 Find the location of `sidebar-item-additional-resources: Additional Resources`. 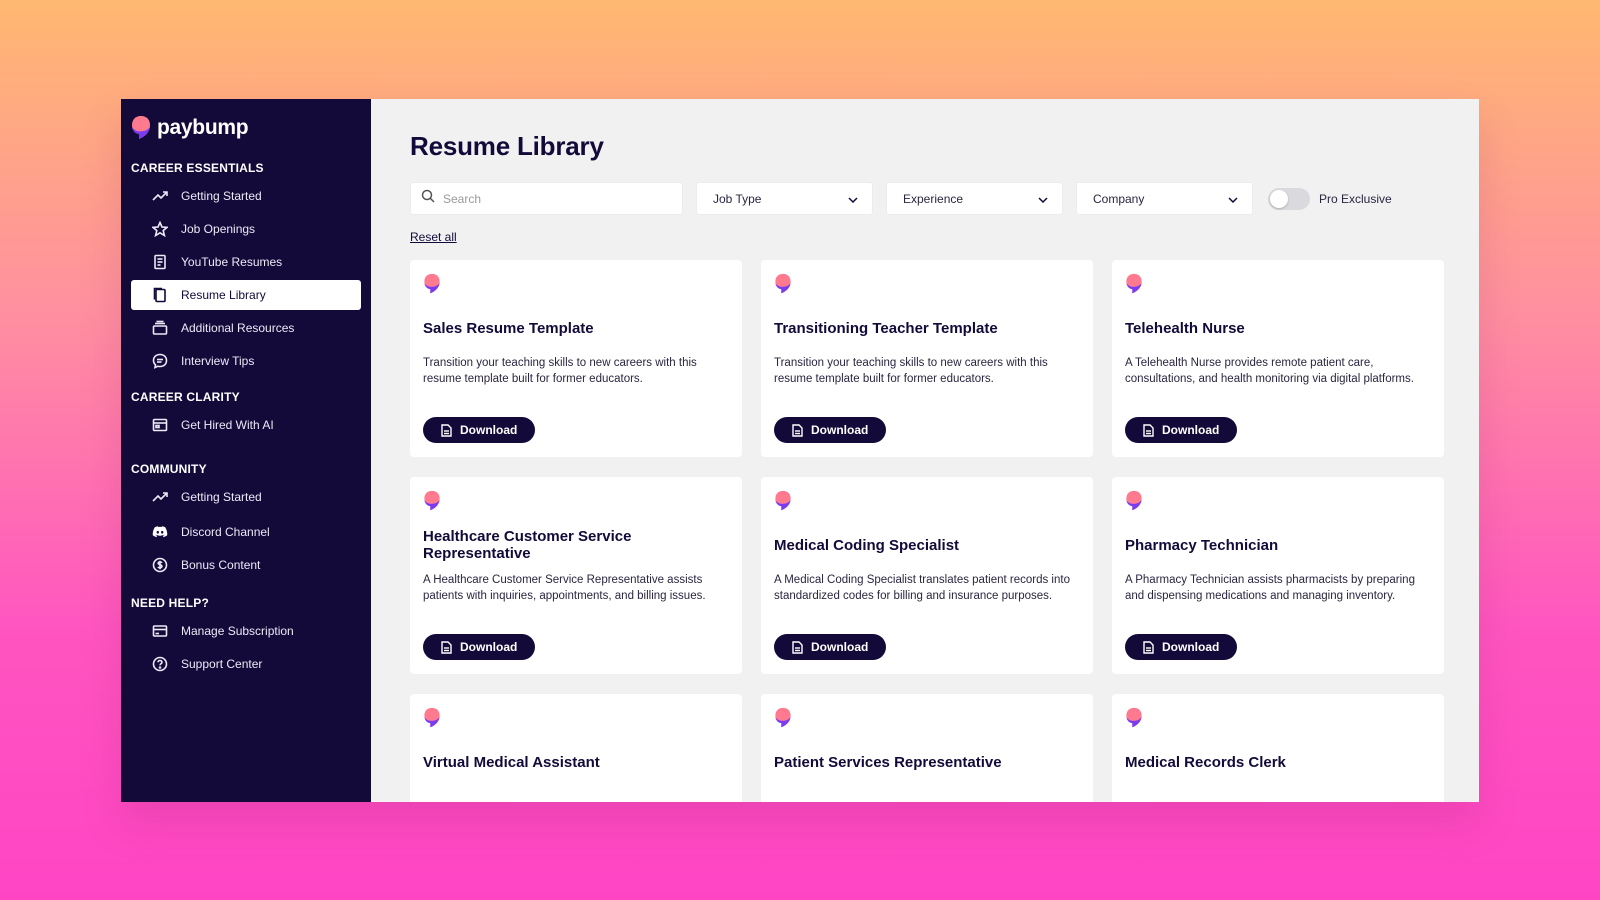

sidebar-item-additional-resources: Additional Resources is located at coordinates (246, 328).